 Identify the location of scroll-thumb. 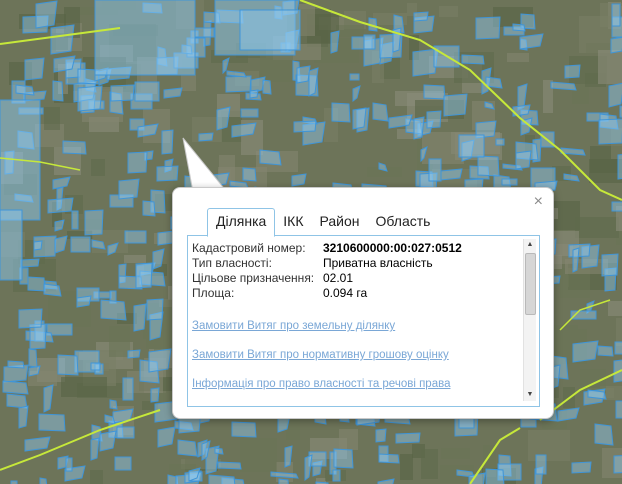
(530, 284).